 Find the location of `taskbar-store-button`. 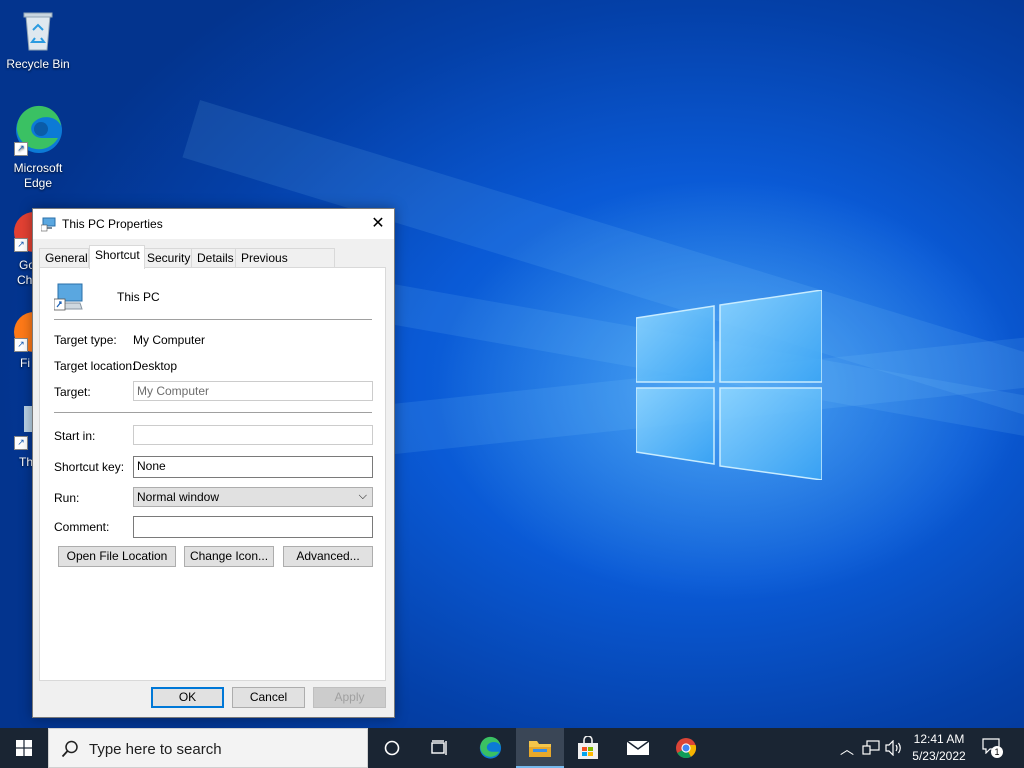

taskbar-store-button is located at coordinates (588, 748).